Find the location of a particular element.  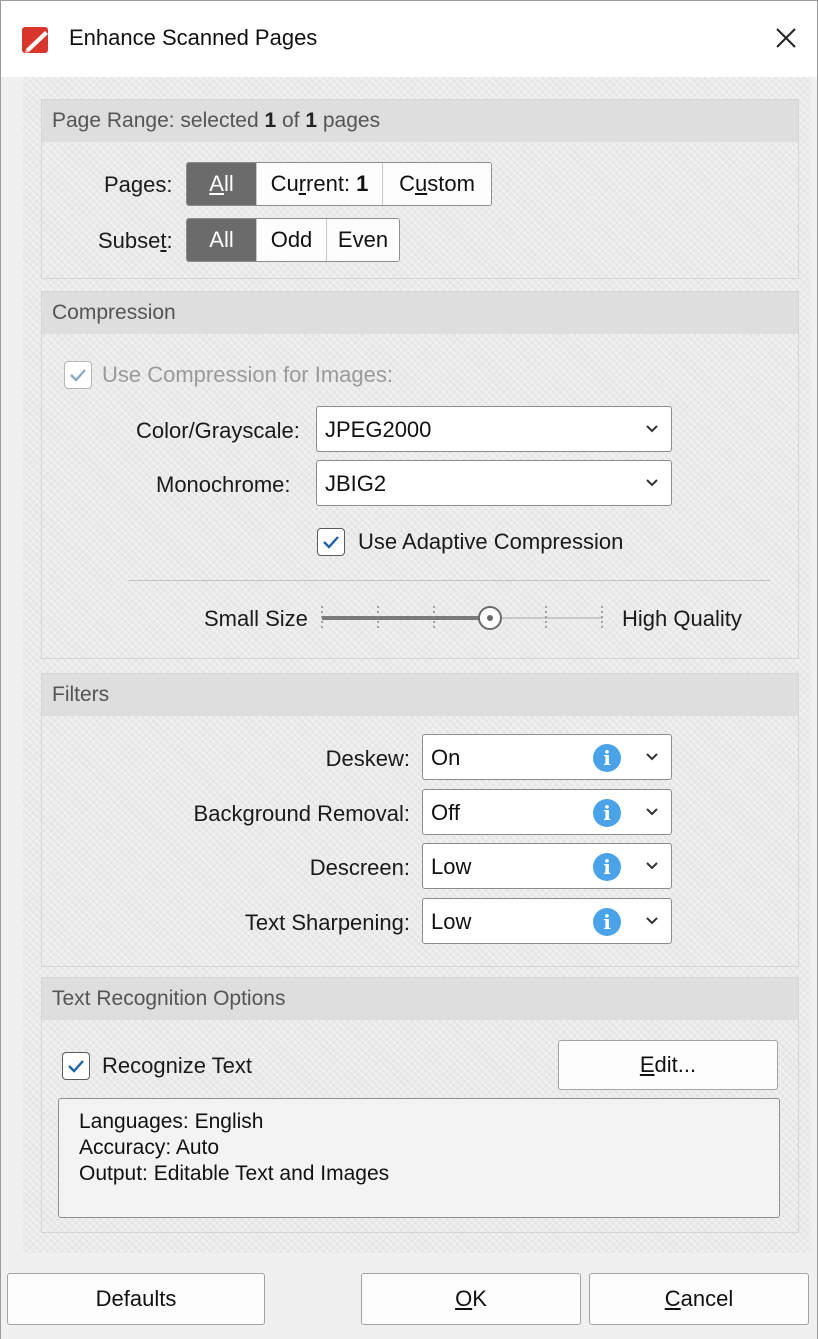

recognize-text-checkbox is located at coordinates (76, 1066).